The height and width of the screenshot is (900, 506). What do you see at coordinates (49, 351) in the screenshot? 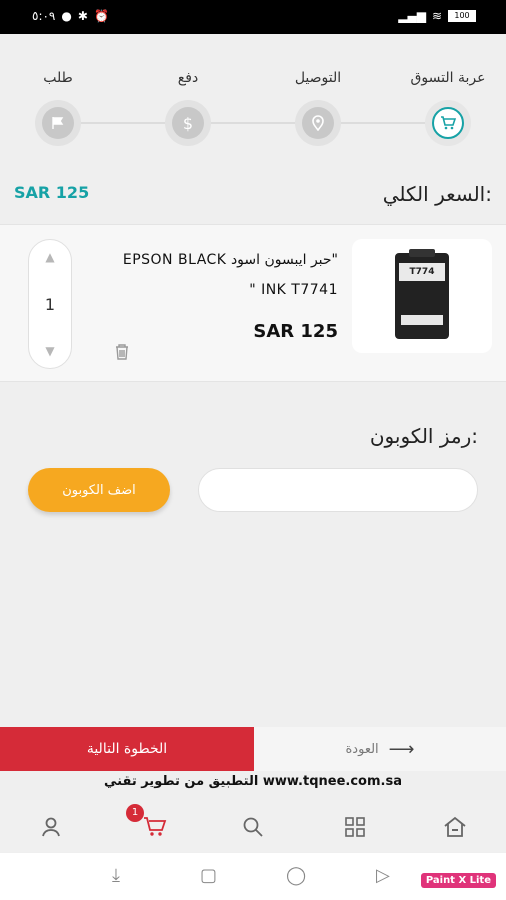
I see `decrease-quantity-icon: ▼` at bounding box center [49, 351].